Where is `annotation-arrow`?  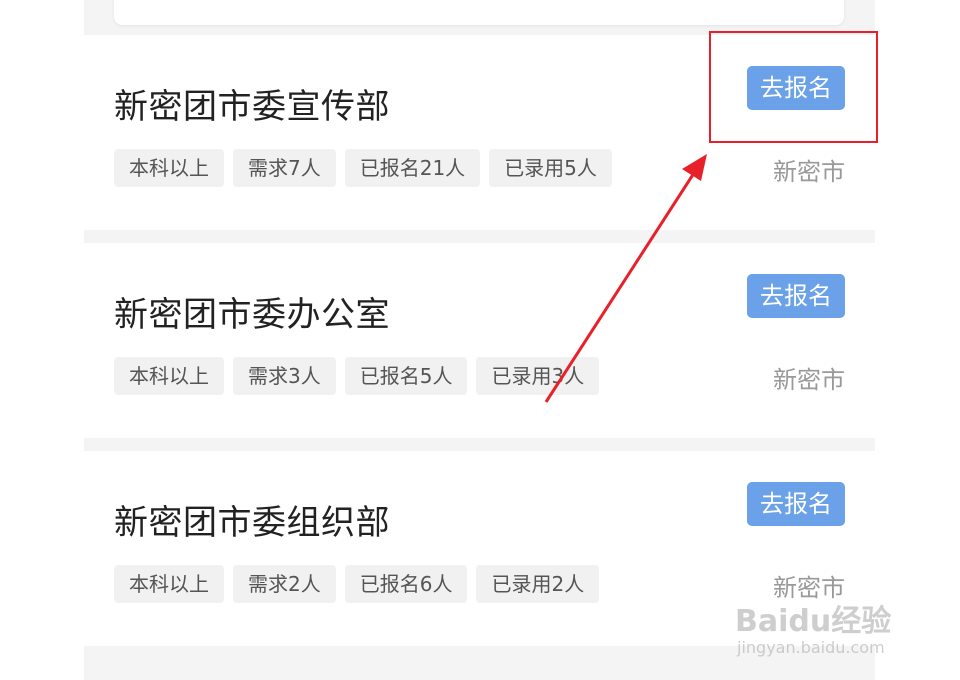
annotation-arrow is located at coordinates (625, 278).